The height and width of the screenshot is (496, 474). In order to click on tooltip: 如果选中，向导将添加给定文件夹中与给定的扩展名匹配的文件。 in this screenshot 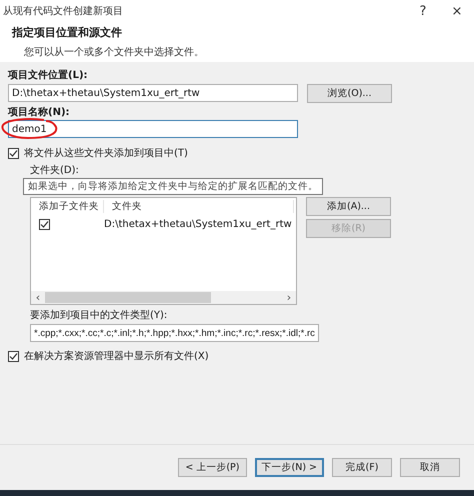, I will do `click(173, 186)`.